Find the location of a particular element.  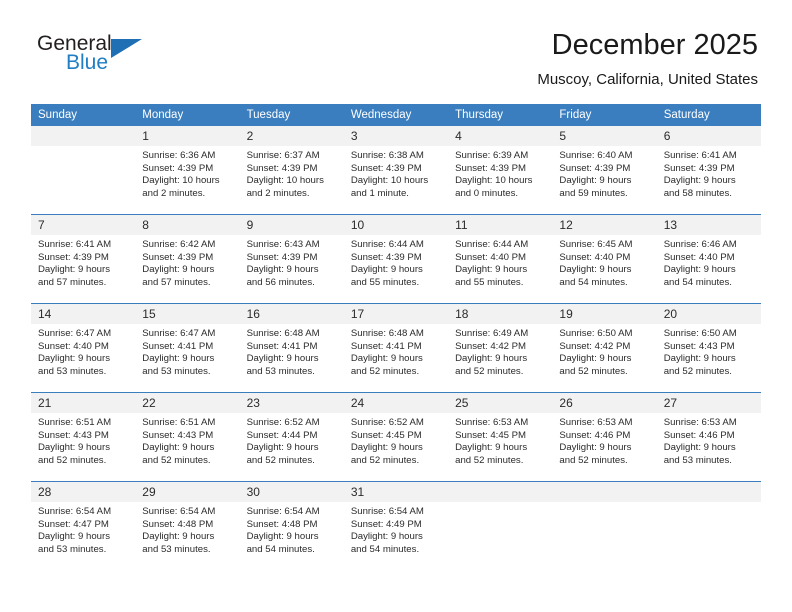

day-detail-line: and 53 minutes. is located at coordinates (176, 549).